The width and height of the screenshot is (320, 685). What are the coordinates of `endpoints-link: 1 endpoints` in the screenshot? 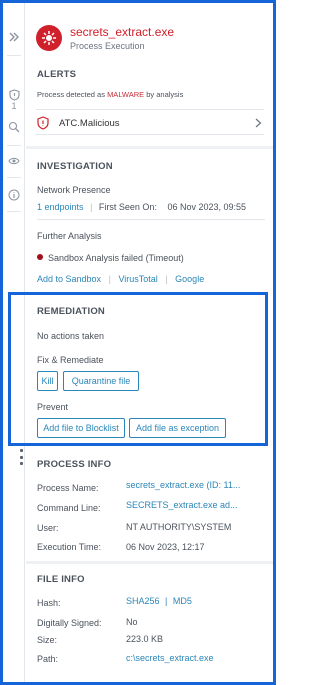 It's located at (60, 207).